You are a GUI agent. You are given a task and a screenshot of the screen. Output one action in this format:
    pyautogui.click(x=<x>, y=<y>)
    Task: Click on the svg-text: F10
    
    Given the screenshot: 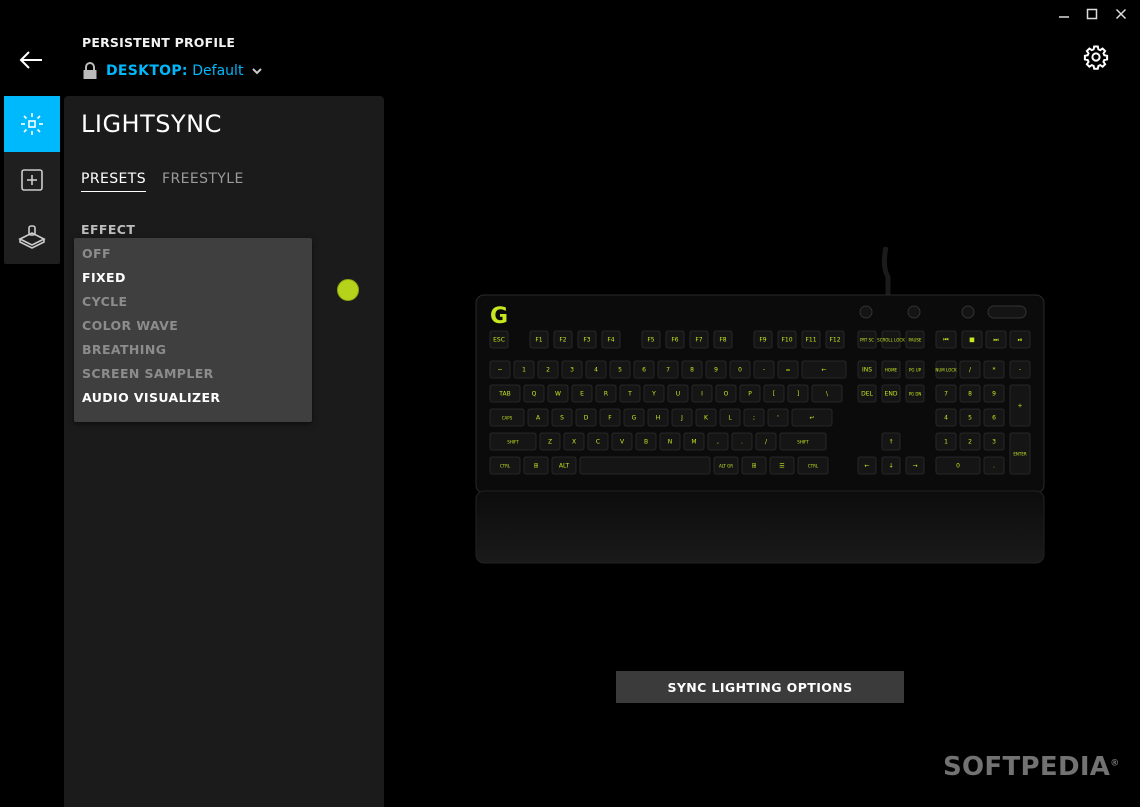 What is the action you would take?
    pyautogui.click(x=786, y=340)
    